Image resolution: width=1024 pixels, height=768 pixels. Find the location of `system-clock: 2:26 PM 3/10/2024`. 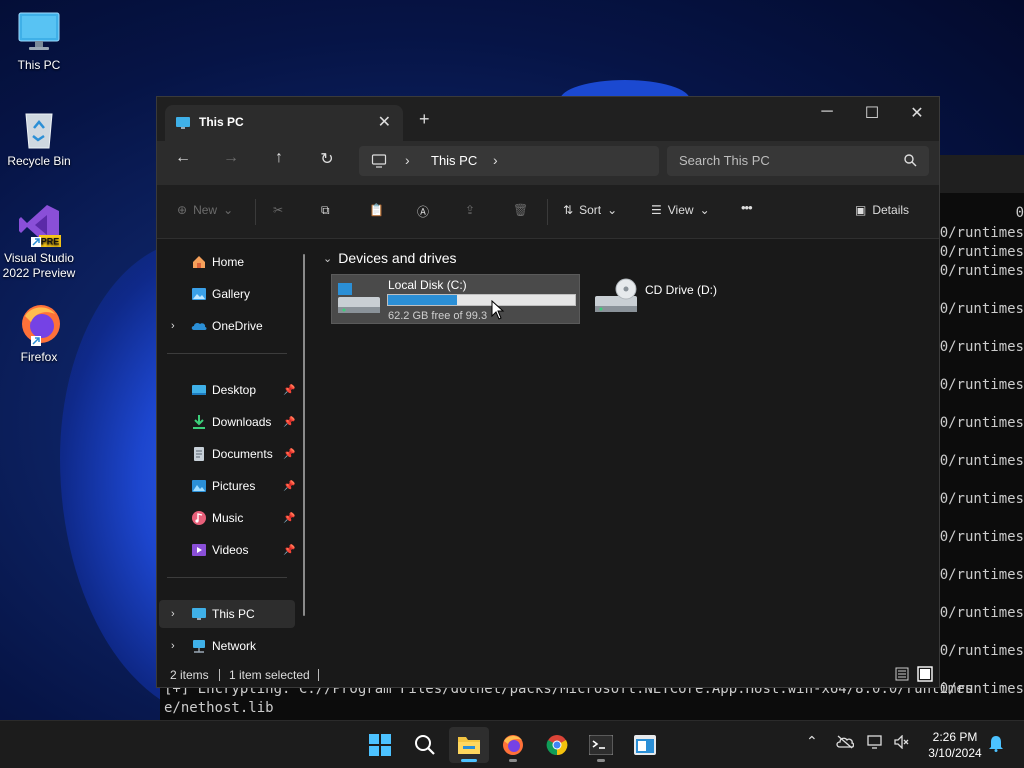

system-clock: 2:26 PM 3/10/2024 is located at coordinates (955, 745).